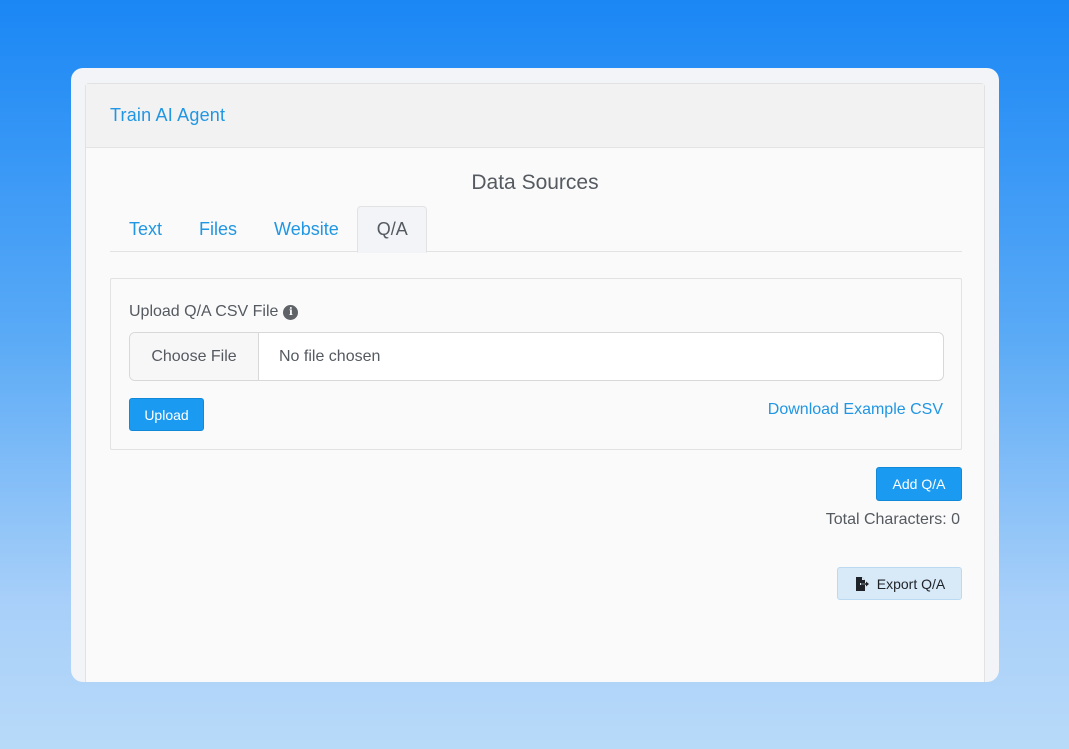 This screenshot has width=1069, height=749. I want to click on tab-text: Text, so click(145, 229).